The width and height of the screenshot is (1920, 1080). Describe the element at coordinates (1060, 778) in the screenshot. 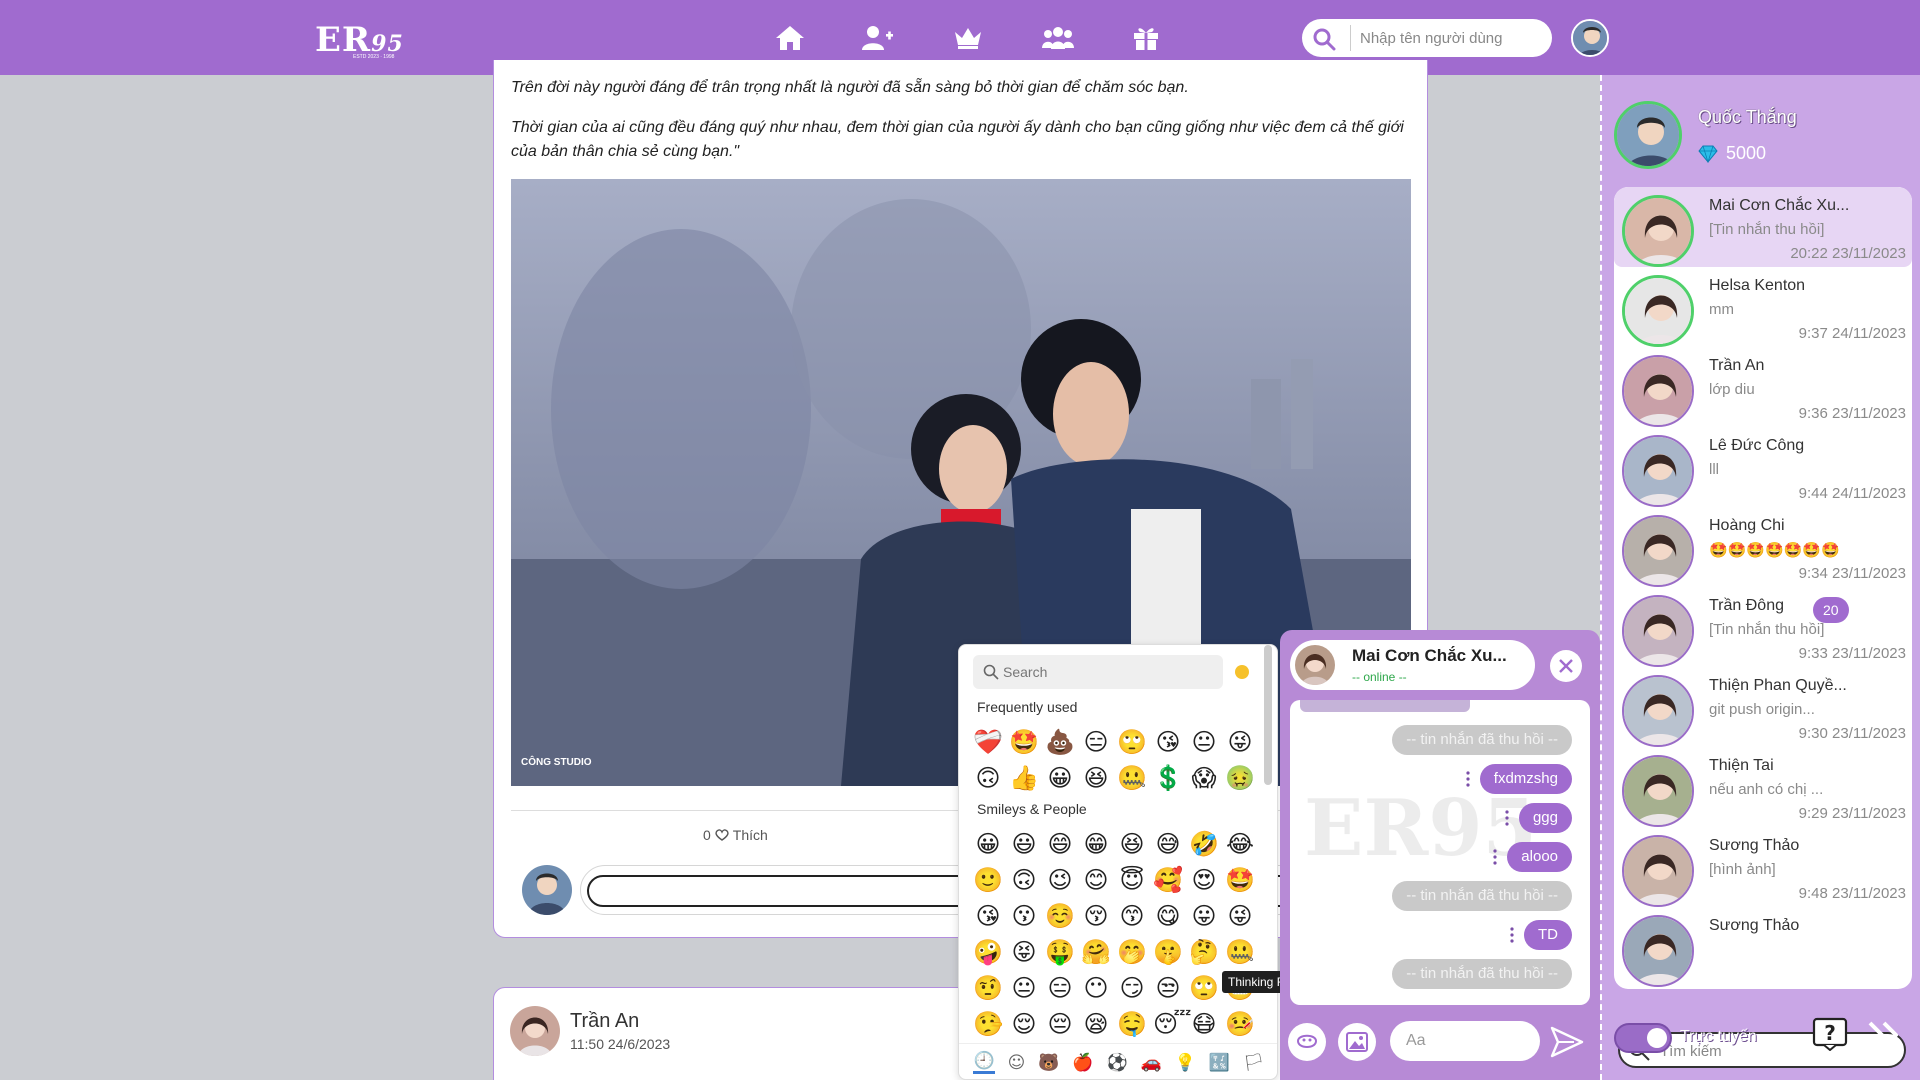

I see `emoji-button: 😀` at that location.